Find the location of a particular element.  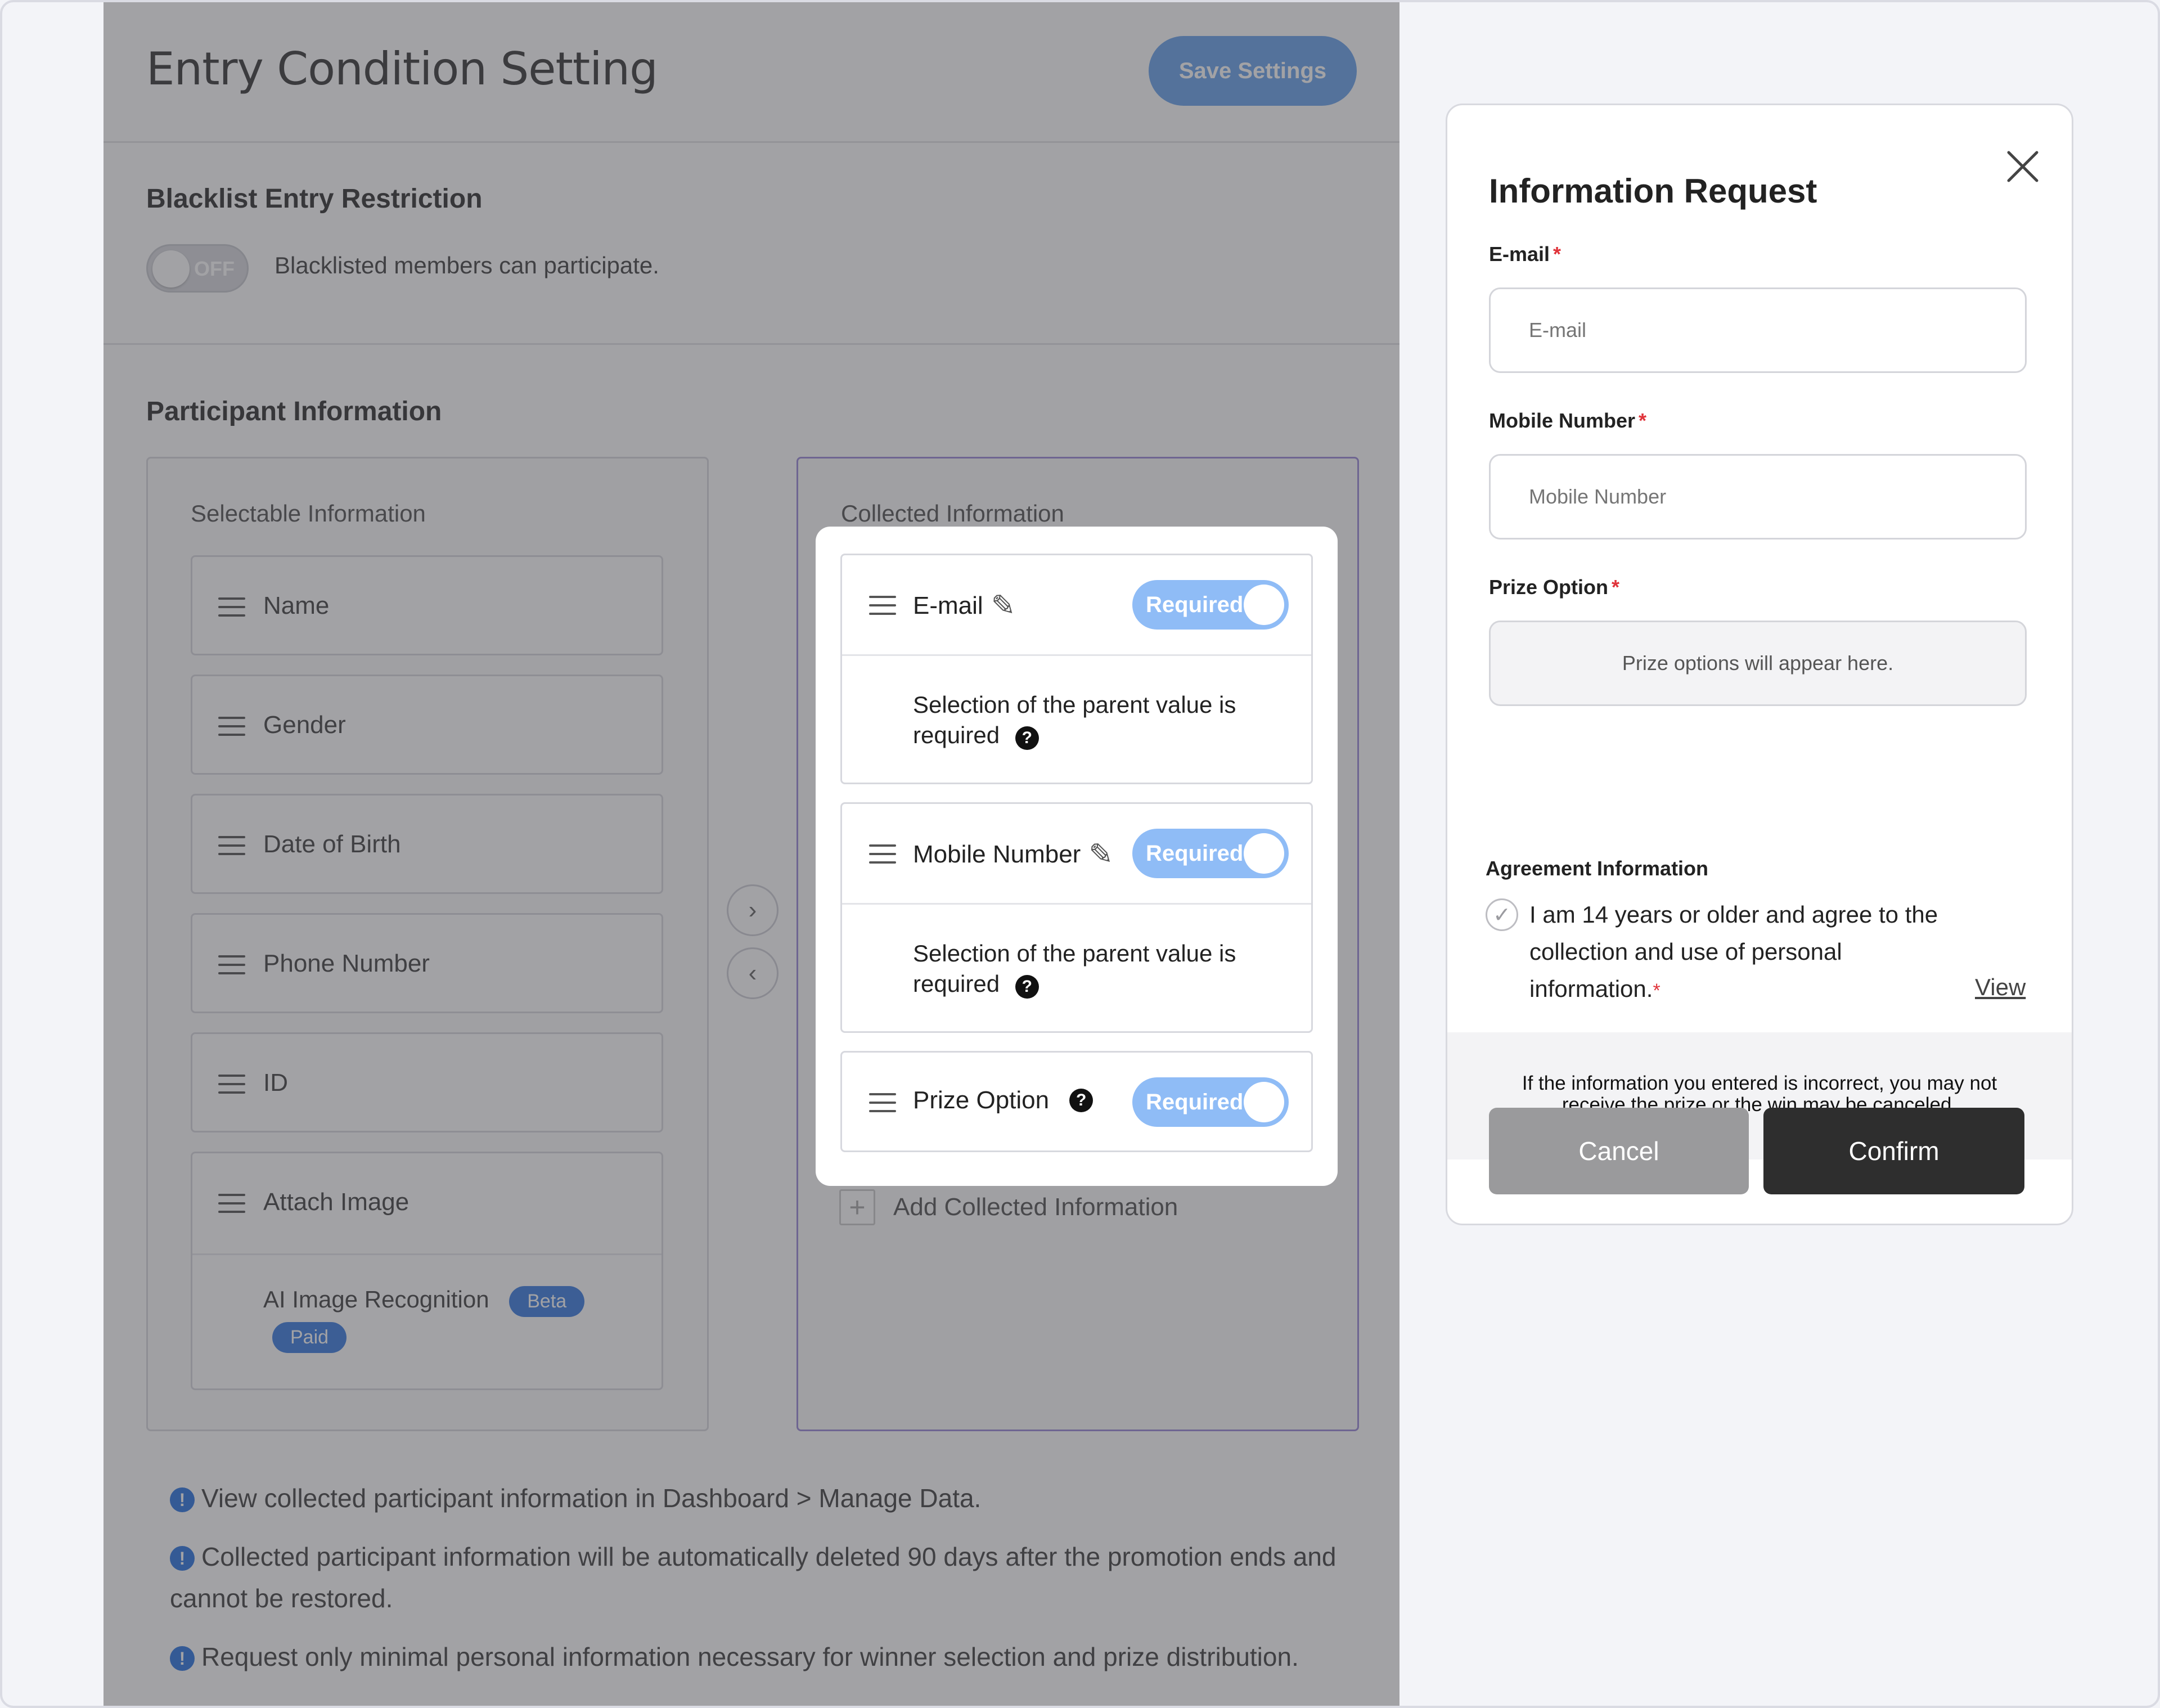

mobile-field-label: Mobile Number * is located at coordinates (1567, 421).